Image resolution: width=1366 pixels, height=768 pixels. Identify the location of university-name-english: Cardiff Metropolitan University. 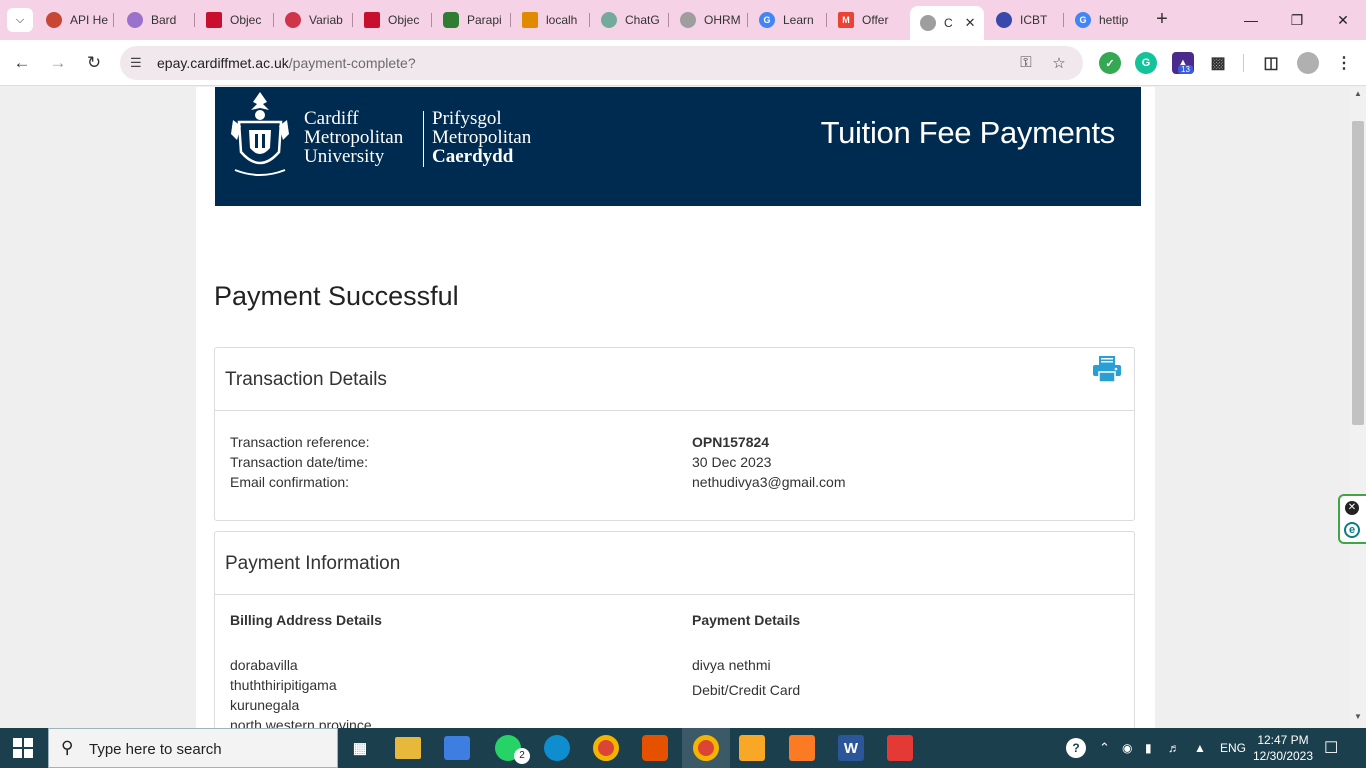
(354, 137).